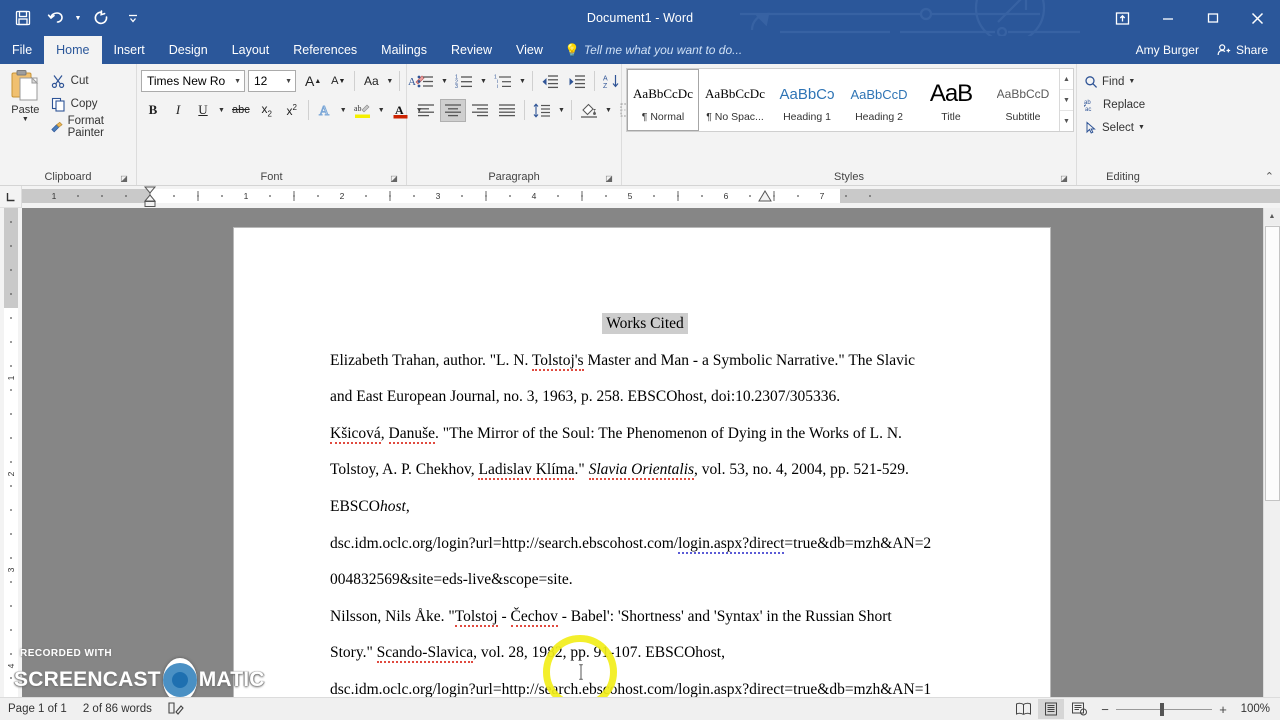 The image size is (1280, 720). What do you see at coordinates (221, 110) in the screenshot?
I see `underline-chevron-down-icon: ▼` at bounding box center [221, 110].